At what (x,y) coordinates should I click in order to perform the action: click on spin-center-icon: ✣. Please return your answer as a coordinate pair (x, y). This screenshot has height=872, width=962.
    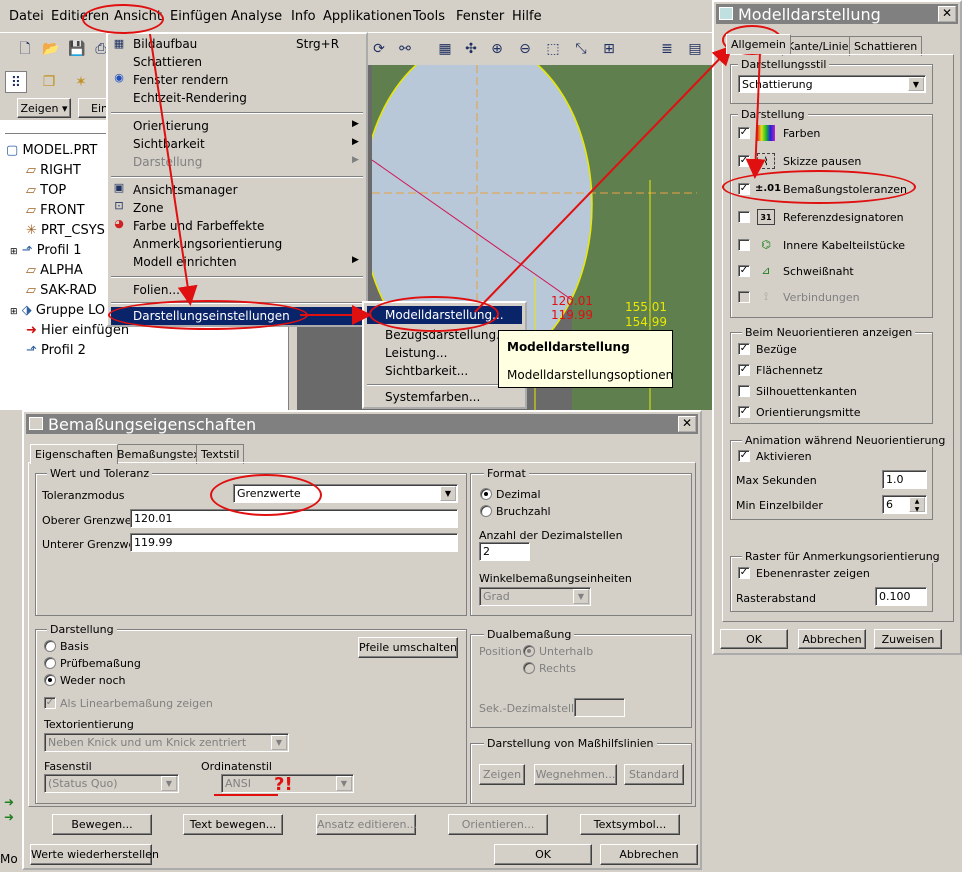
    Looking at the image, I should click on (471, 49).